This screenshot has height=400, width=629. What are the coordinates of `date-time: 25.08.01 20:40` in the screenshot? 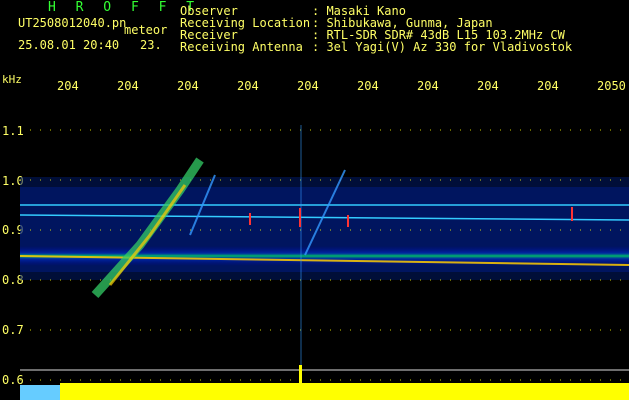 It's located at (69, 45).